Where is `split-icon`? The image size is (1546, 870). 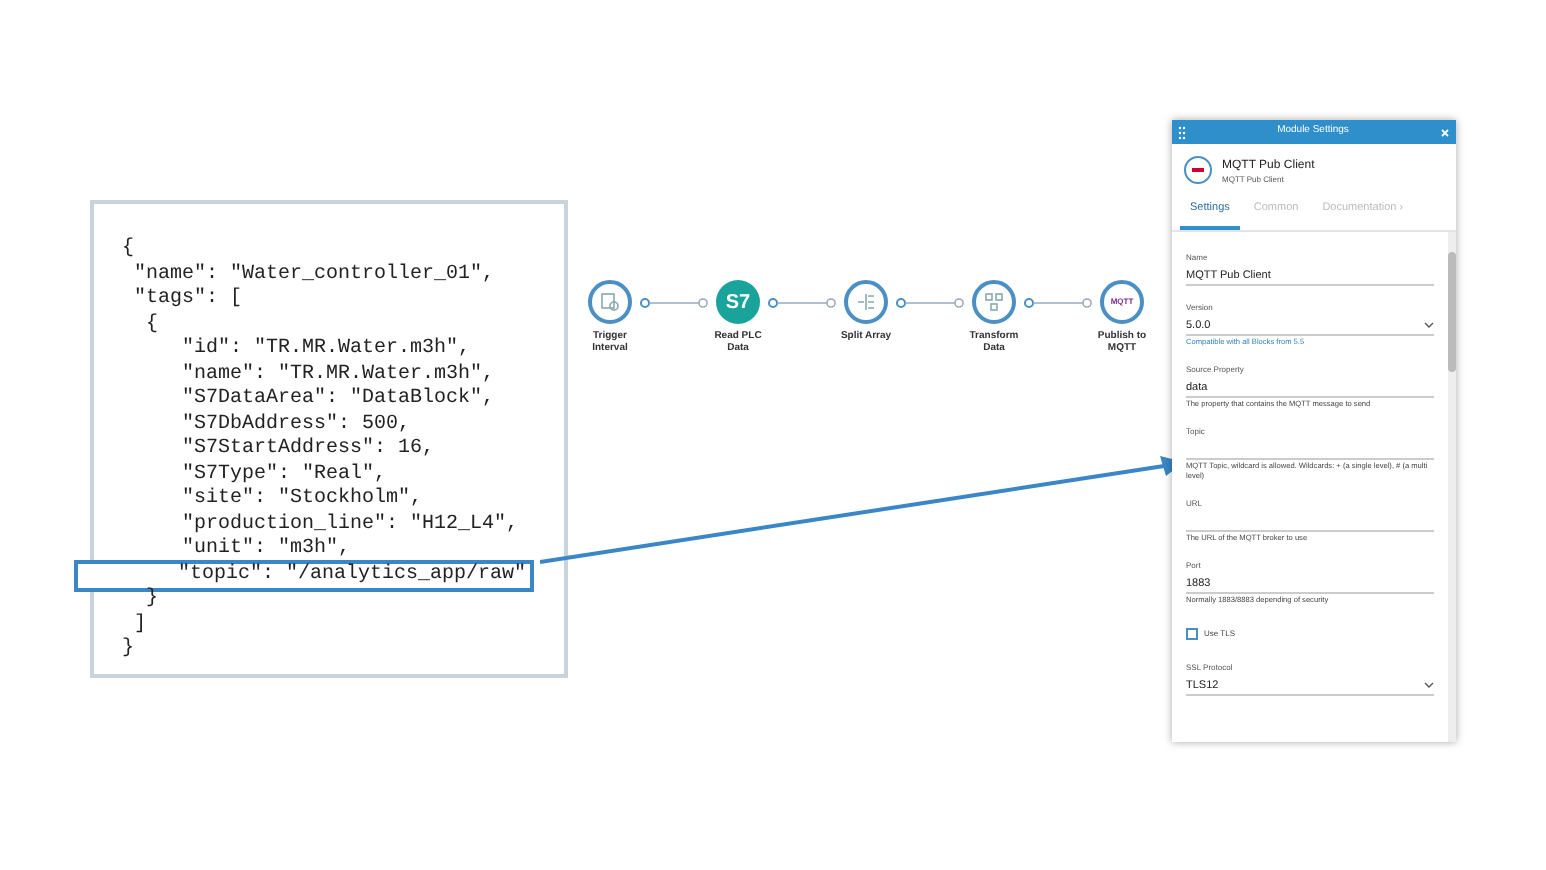 split-icon is located at coordinates (866, 302).